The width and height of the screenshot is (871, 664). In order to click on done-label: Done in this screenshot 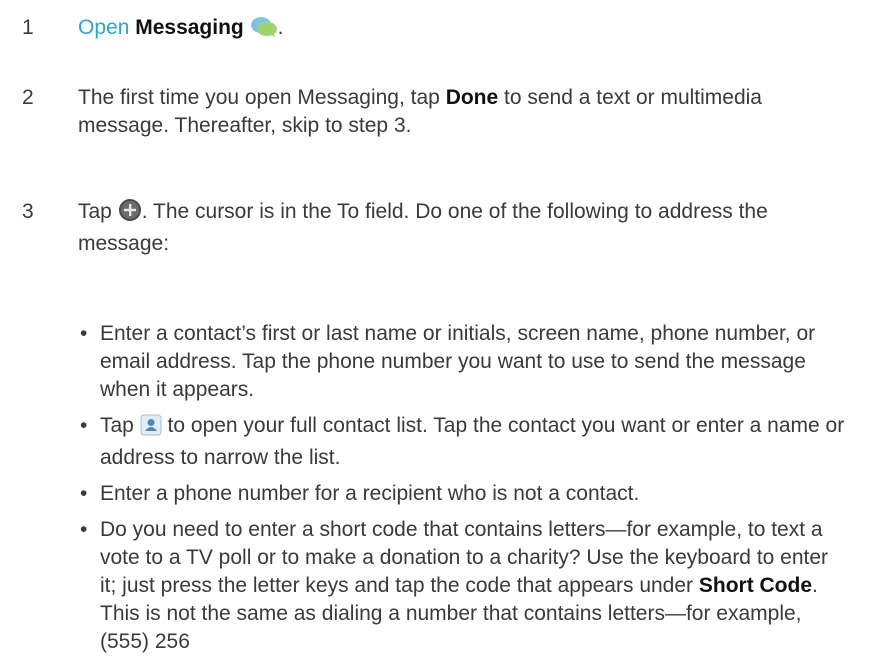, I will do `click(472, 97)`.